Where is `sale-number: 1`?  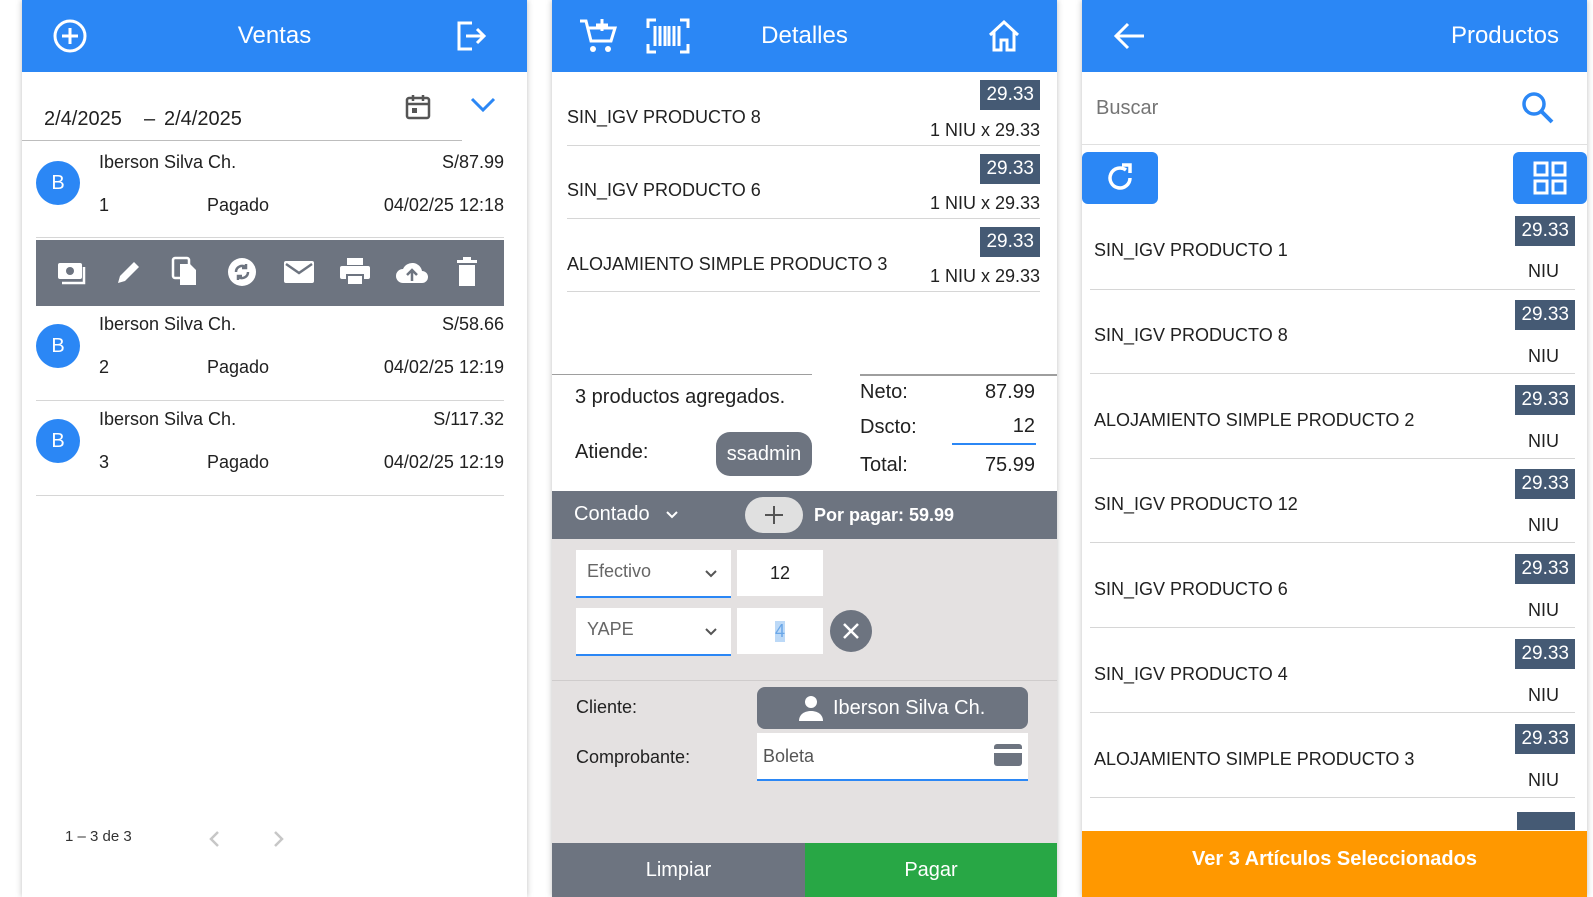
sale-number: 1 is located at coordinates (104, 205).